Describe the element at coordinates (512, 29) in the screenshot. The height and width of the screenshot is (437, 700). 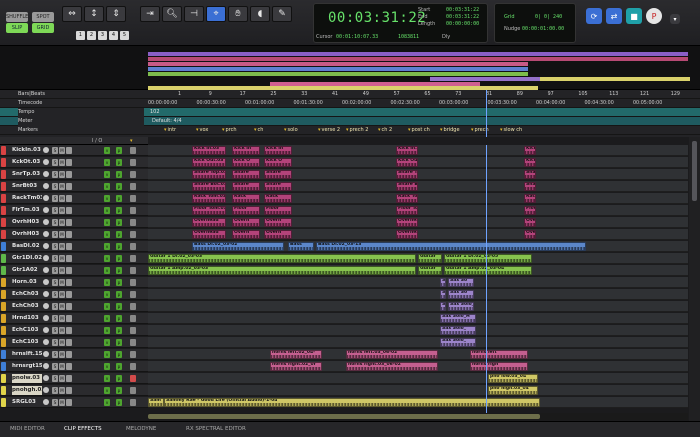
I see `nudge-label: Nudge` at that location.